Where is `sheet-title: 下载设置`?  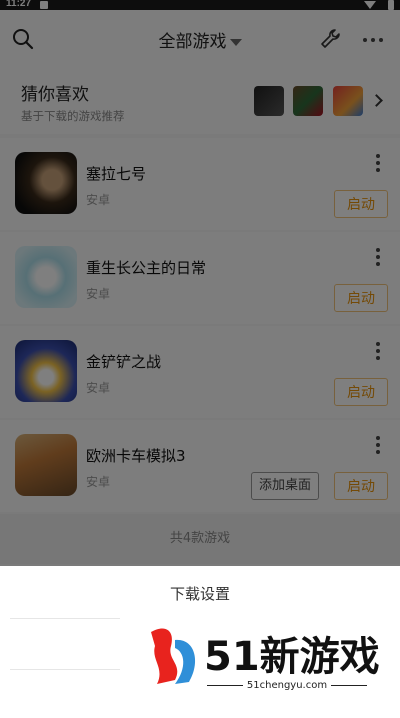
sheet-title: 下载设置 is located at coordinates (199, 594).